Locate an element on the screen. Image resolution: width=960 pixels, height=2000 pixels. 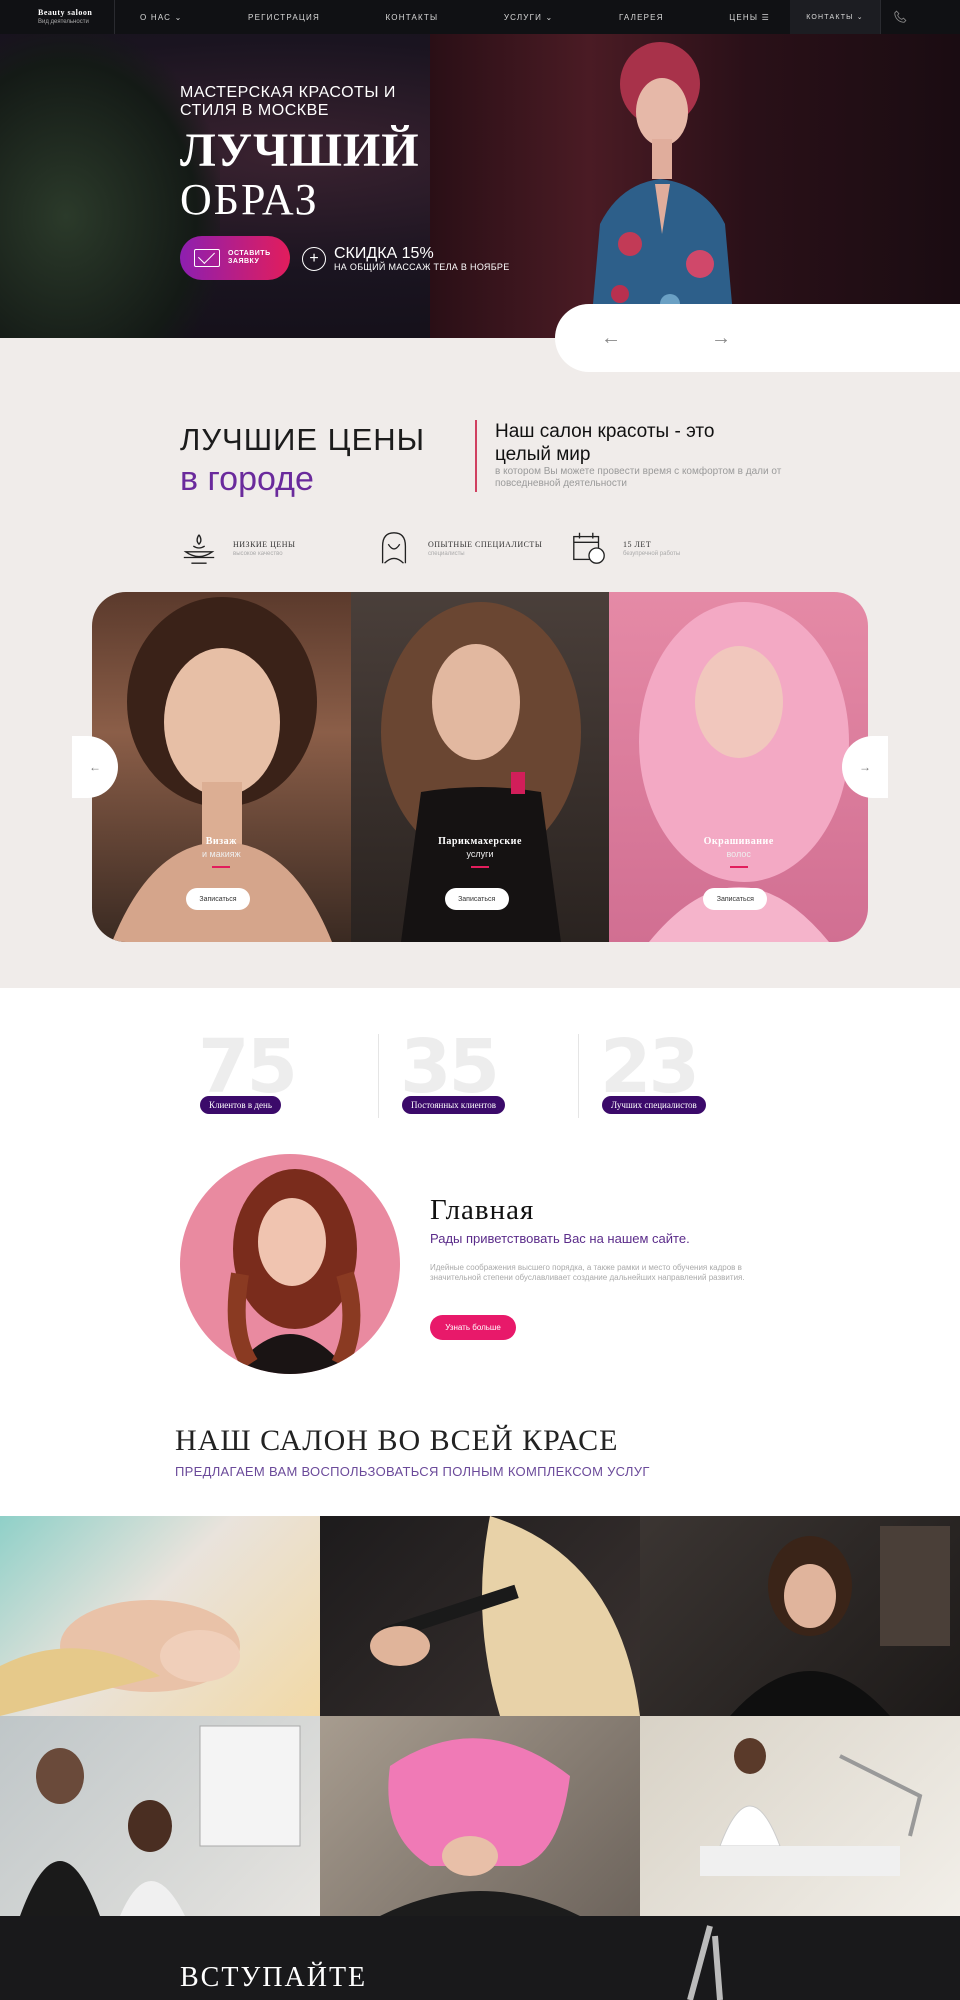
service-card-hair: Парикмахерские услуги Записаться is located at coordinates (480, 767).